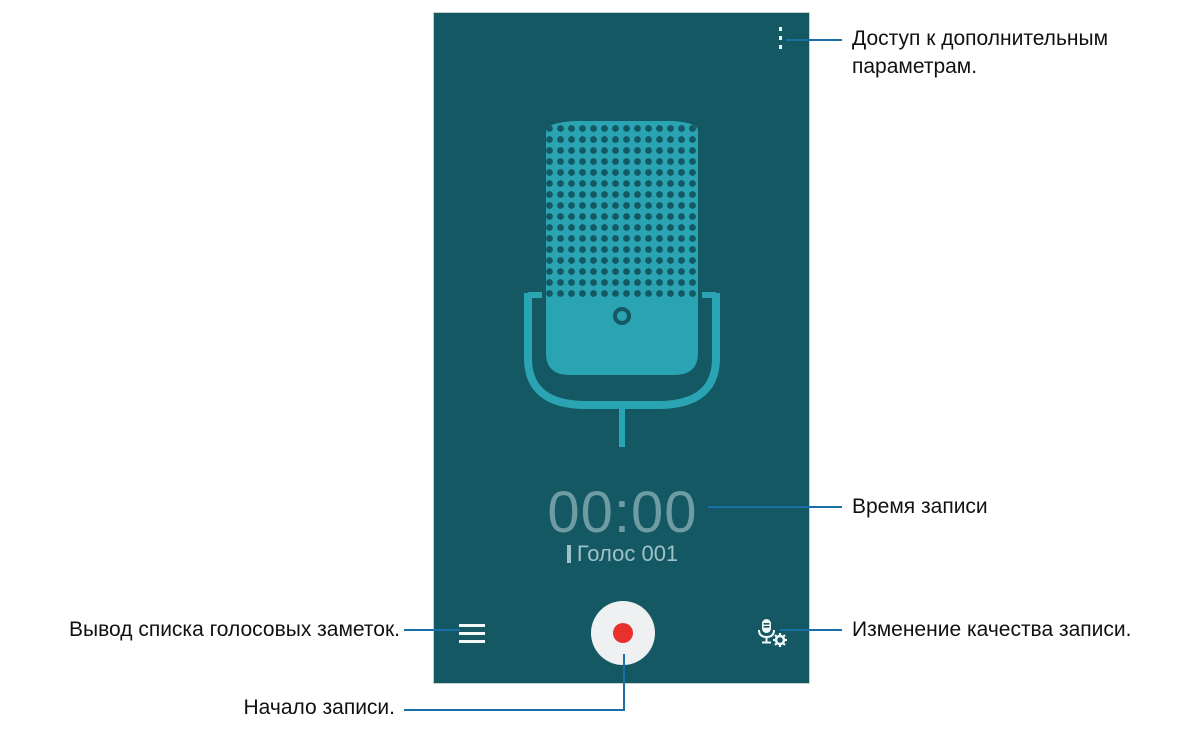  What do you see at coordinates (234, 629) in the screenshot?
I see `callout-list-notes: Вывод списка голосовых заметок.` at bounding box center [234, 629].